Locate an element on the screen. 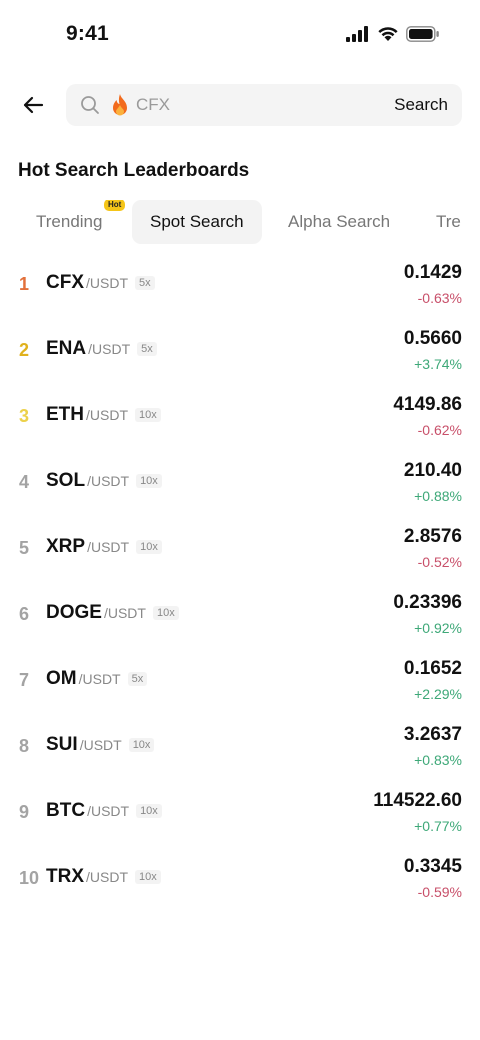 This screenshot has height=1040, width=480. pair-symbol: TRX/USDT 10x is located at coordinates (103, 877).